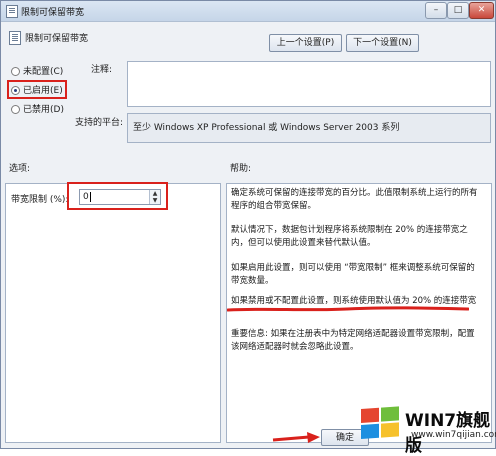  What do you see at coordinates (458, 10) in the screenshot?
I see `maximize-button: □` at bounding box center [458, 10].